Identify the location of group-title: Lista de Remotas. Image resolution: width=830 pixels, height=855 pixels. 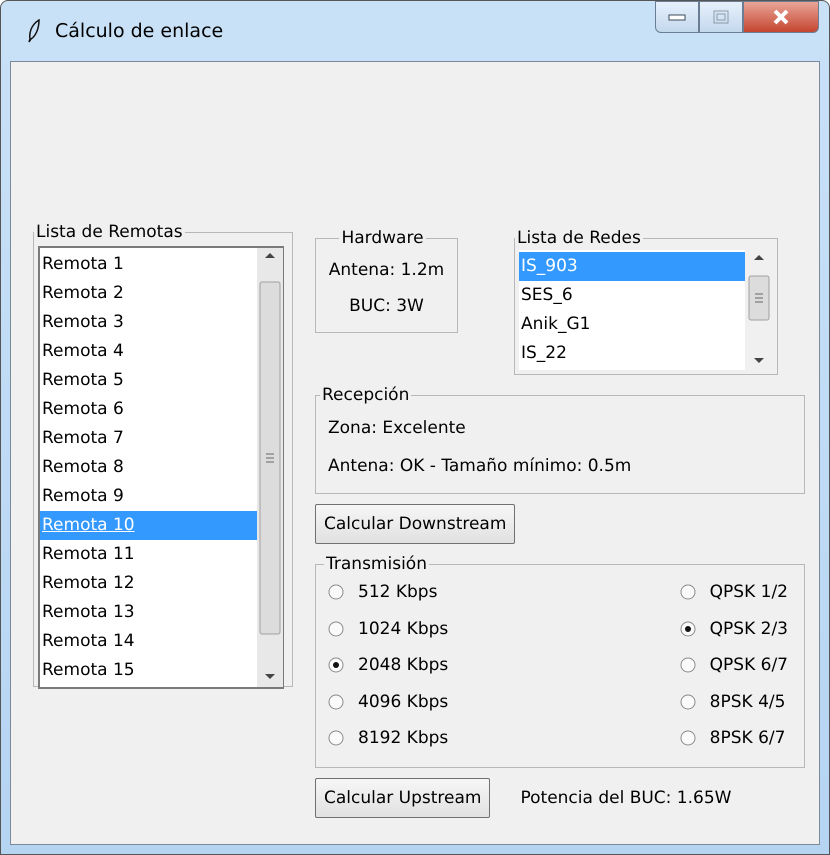
(109, 232).